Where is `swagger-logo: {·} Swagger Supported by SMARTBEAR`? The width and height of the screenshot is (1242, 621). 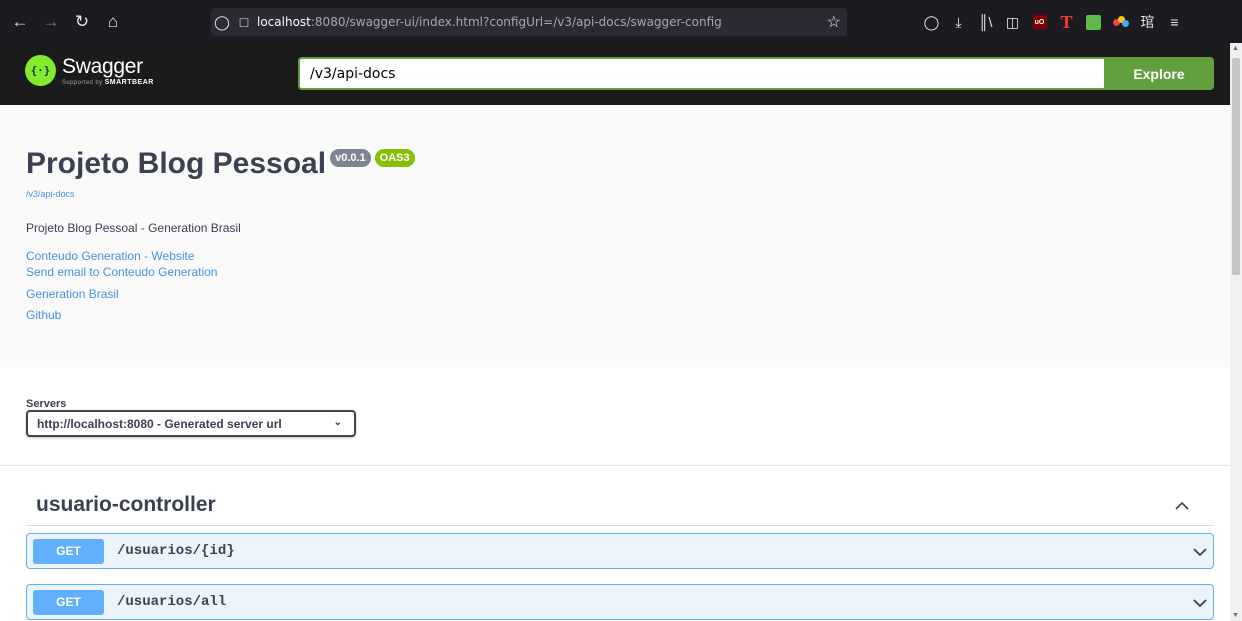
swagger-logo: {·} Swagger Supported by SMARTBEAR is located at coordinates (89, 71).